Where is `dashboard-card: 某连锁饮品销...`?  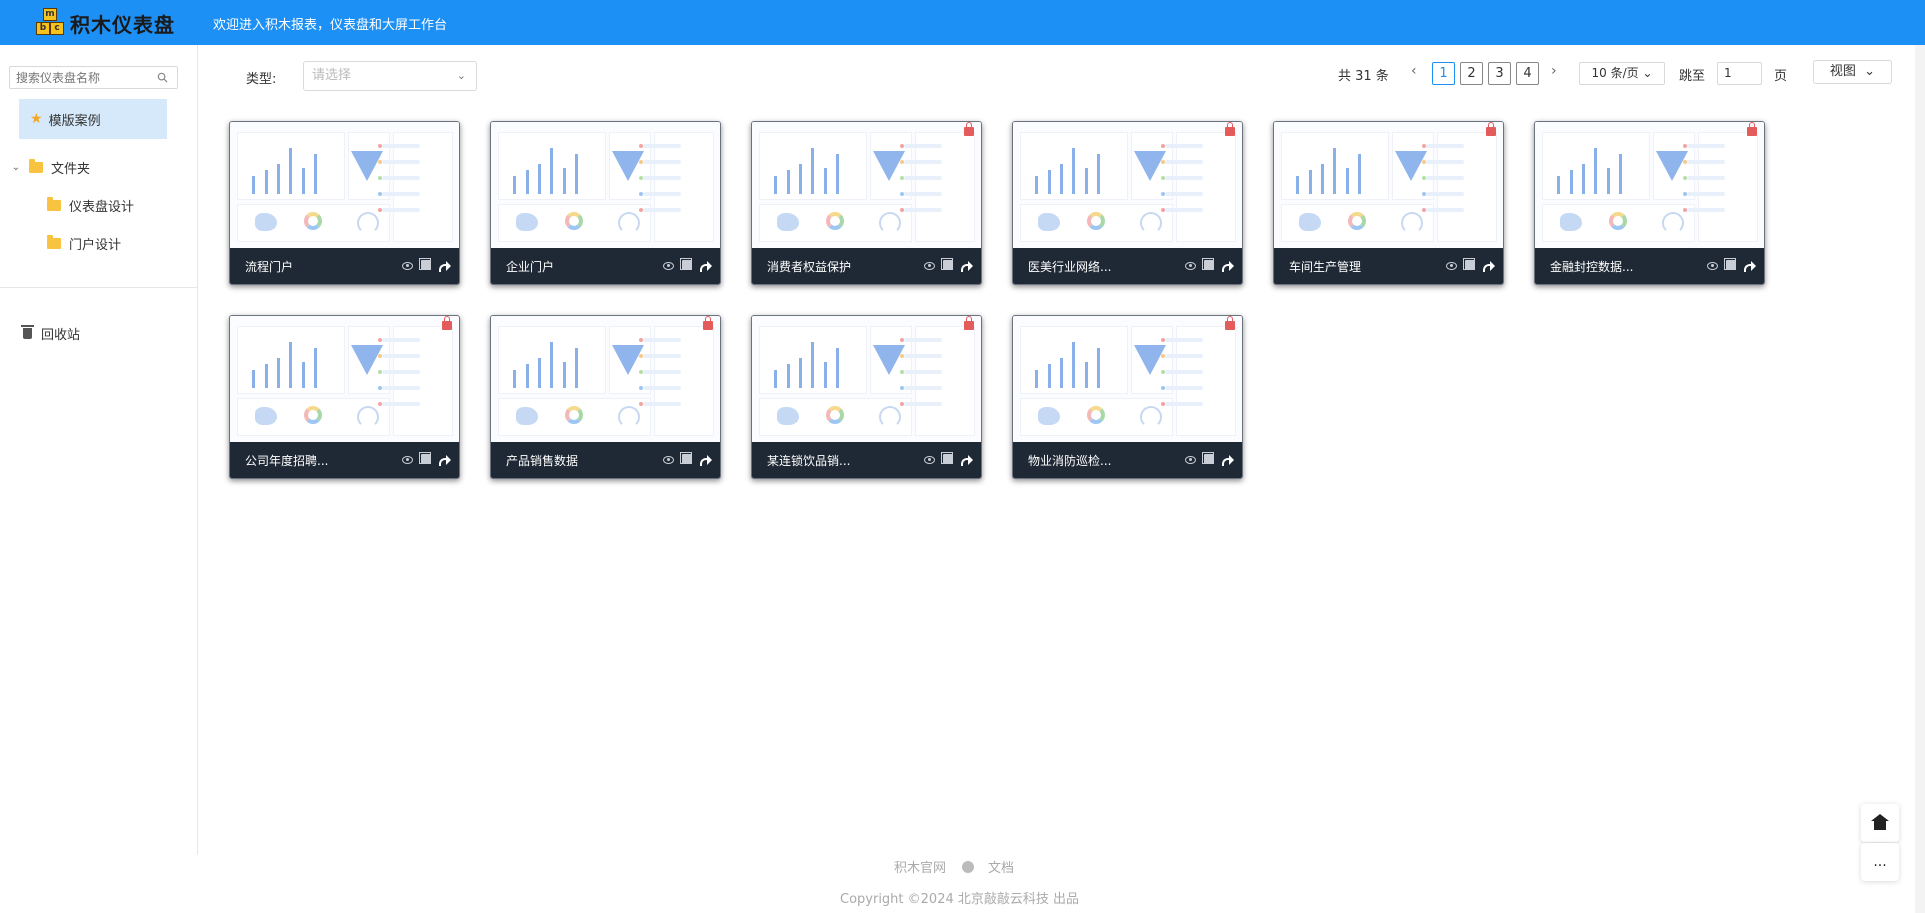 dashboard-card: 某连锁饮品销... is located at coordinates (866, 397).